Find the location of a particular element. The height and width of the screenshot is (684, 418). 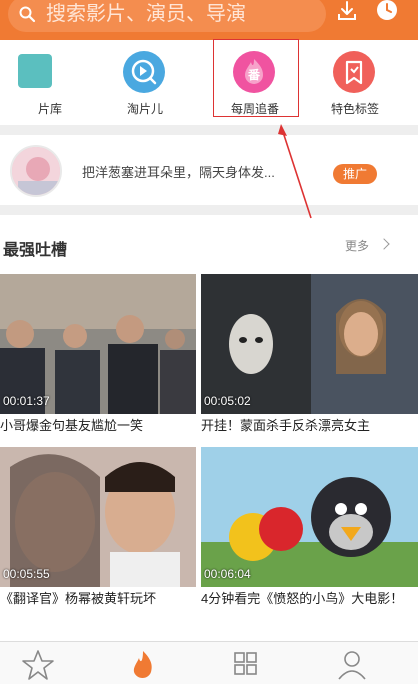

shortcut-library: 片库 is located at coordinates (50, 82).